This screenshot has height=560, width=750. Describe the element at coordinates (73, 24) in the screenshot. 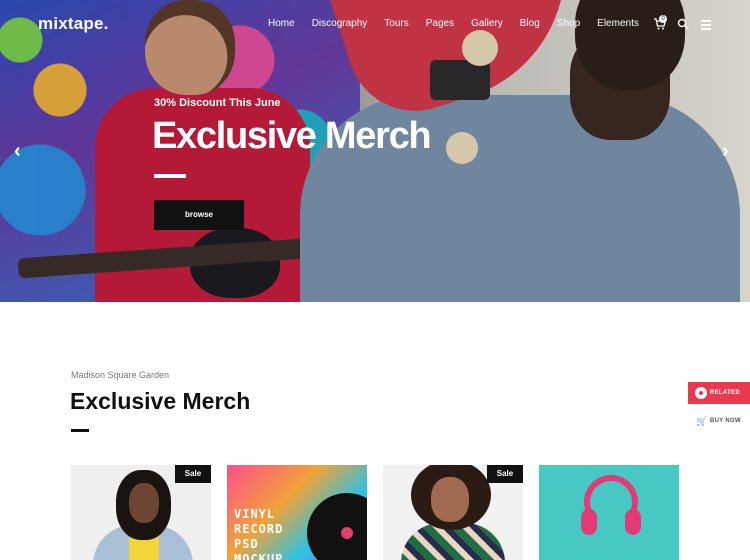

I see `site-logo: mixtape.` at that location.